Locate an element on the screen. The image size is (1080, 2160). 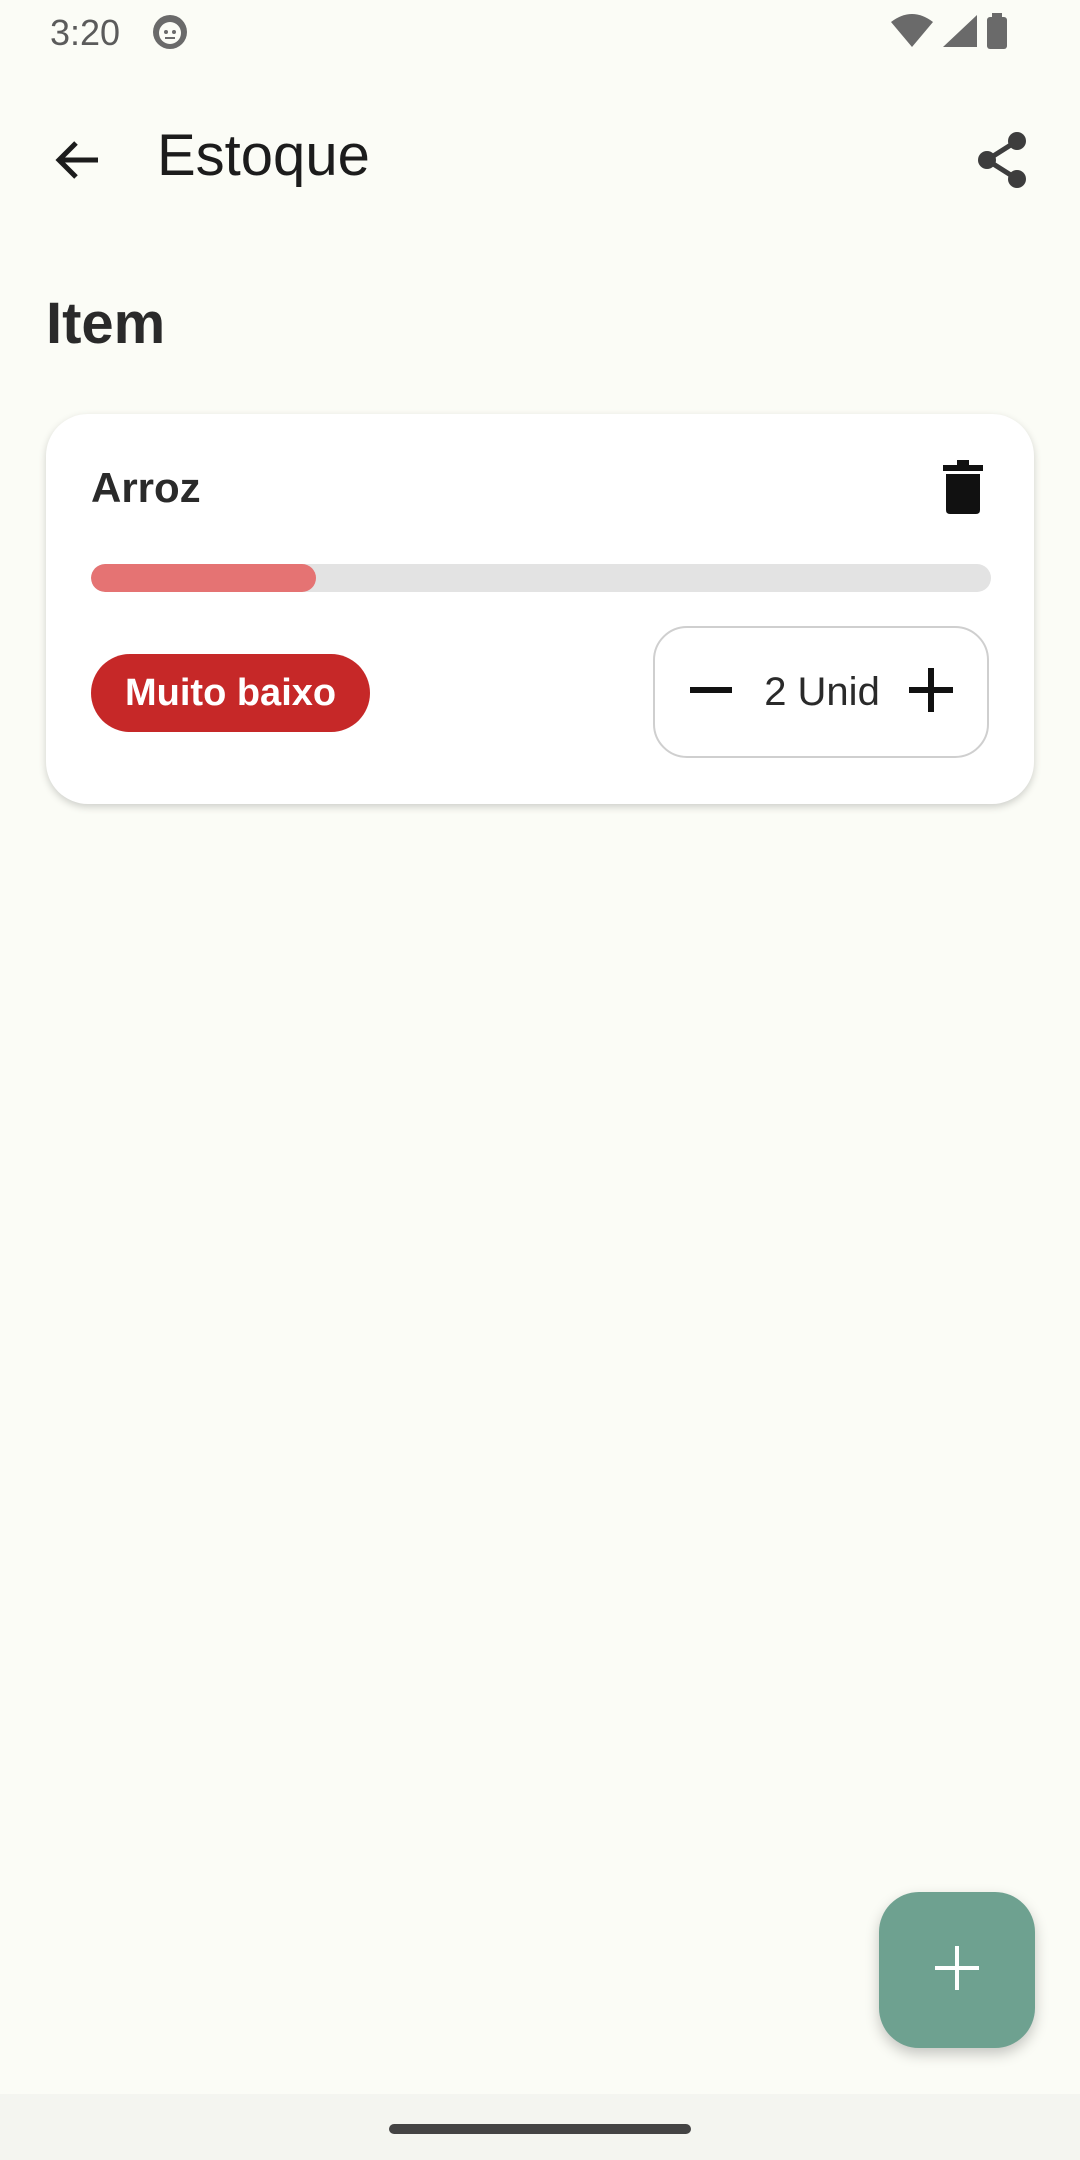
delete-button is located at coordinates (963, 489).